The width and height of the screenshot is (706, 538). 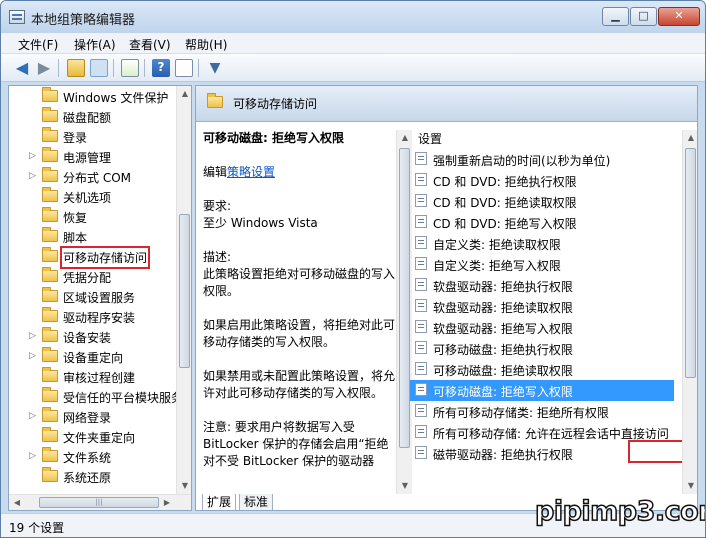 I want to click on tab-standard: 标准, so click(x=256, y=502).